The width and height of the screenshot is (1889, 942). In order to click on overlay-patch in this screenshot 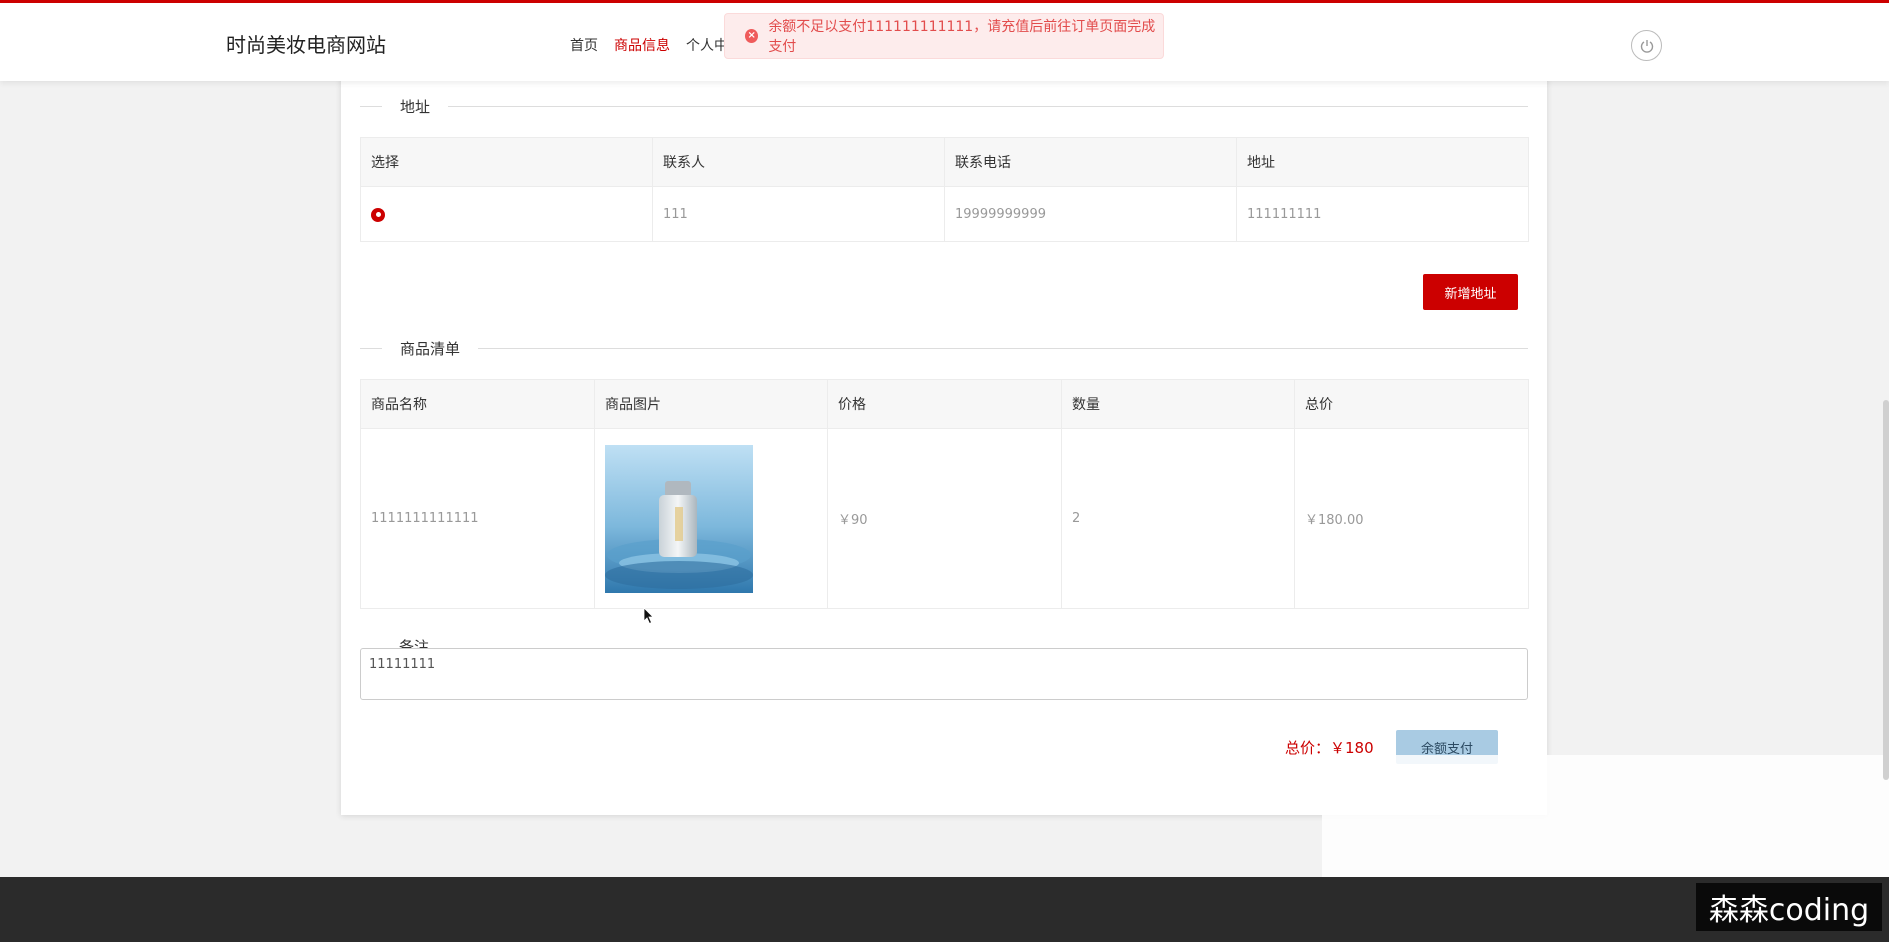, I will do `click(1605, 823)`.